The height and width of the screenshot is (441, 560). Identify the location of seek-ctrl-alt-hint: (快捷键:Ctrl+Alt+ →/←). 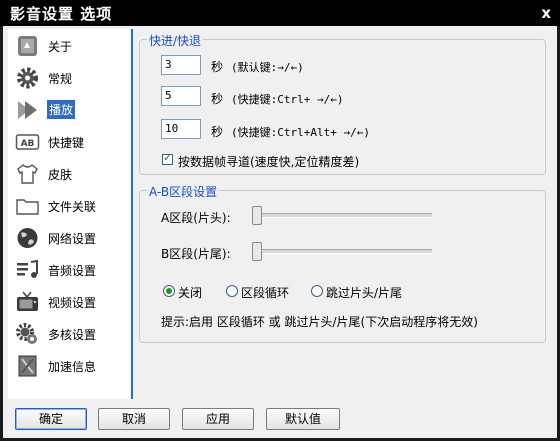
(300, 132).